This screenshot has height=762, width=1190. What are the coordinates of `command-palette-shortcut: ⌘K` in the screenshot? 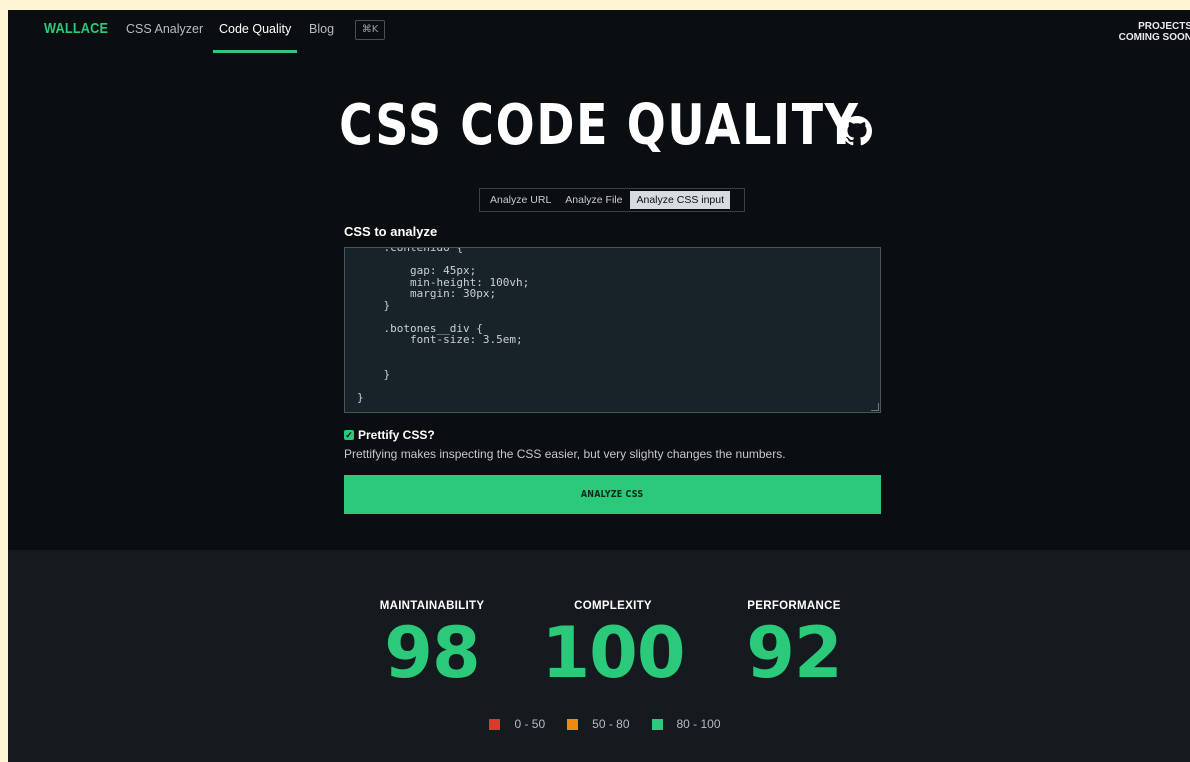 It's located at (370, 30).